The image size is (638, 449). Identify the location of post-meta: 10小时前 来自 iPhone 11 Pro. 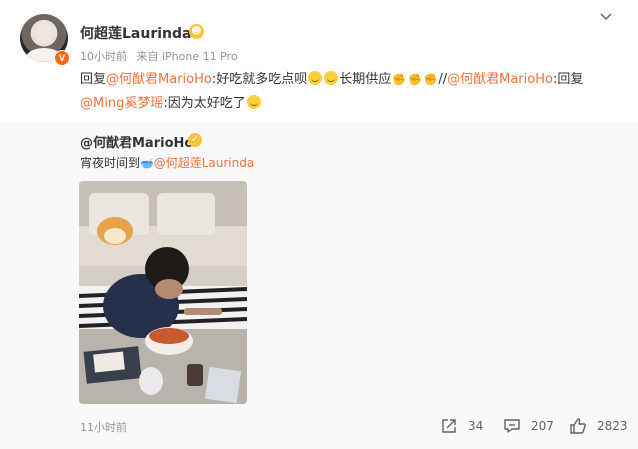
(162, 56).